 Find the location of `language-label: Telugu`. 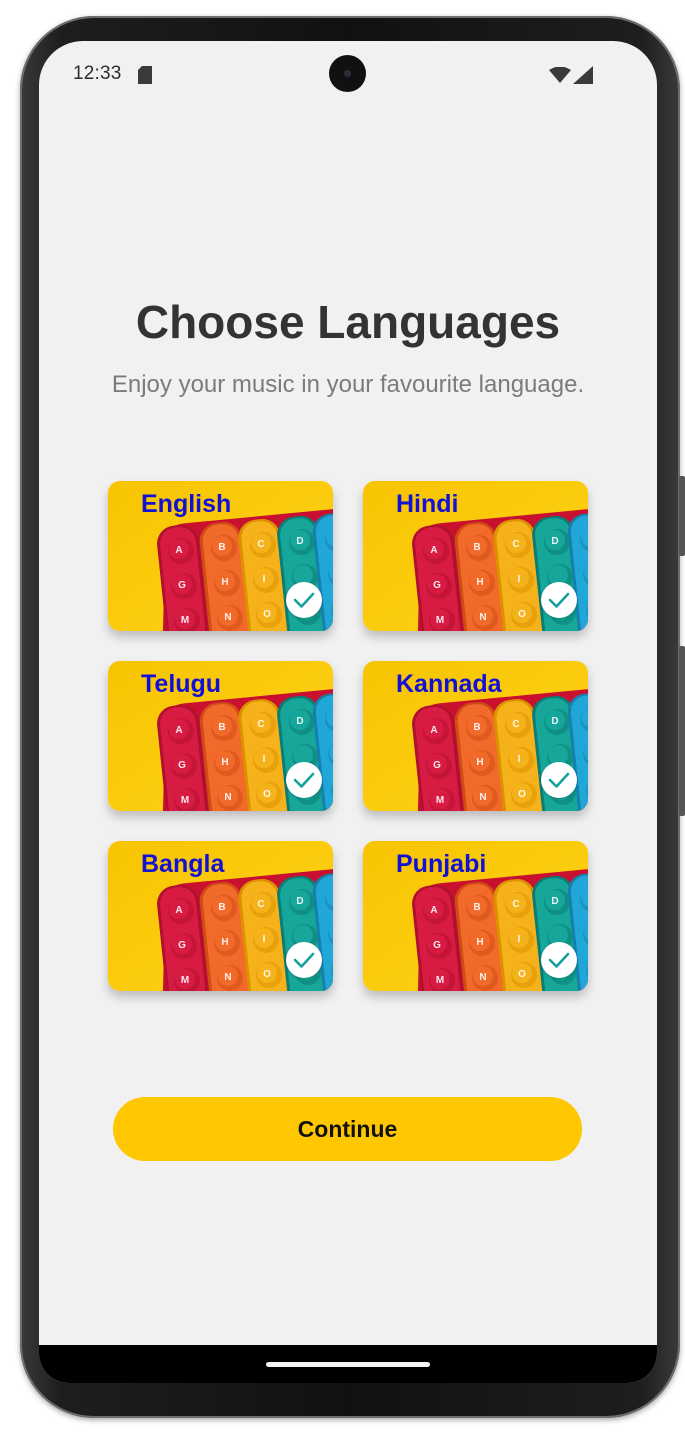

language-label: Telugu is located at coordinates (181, 684).